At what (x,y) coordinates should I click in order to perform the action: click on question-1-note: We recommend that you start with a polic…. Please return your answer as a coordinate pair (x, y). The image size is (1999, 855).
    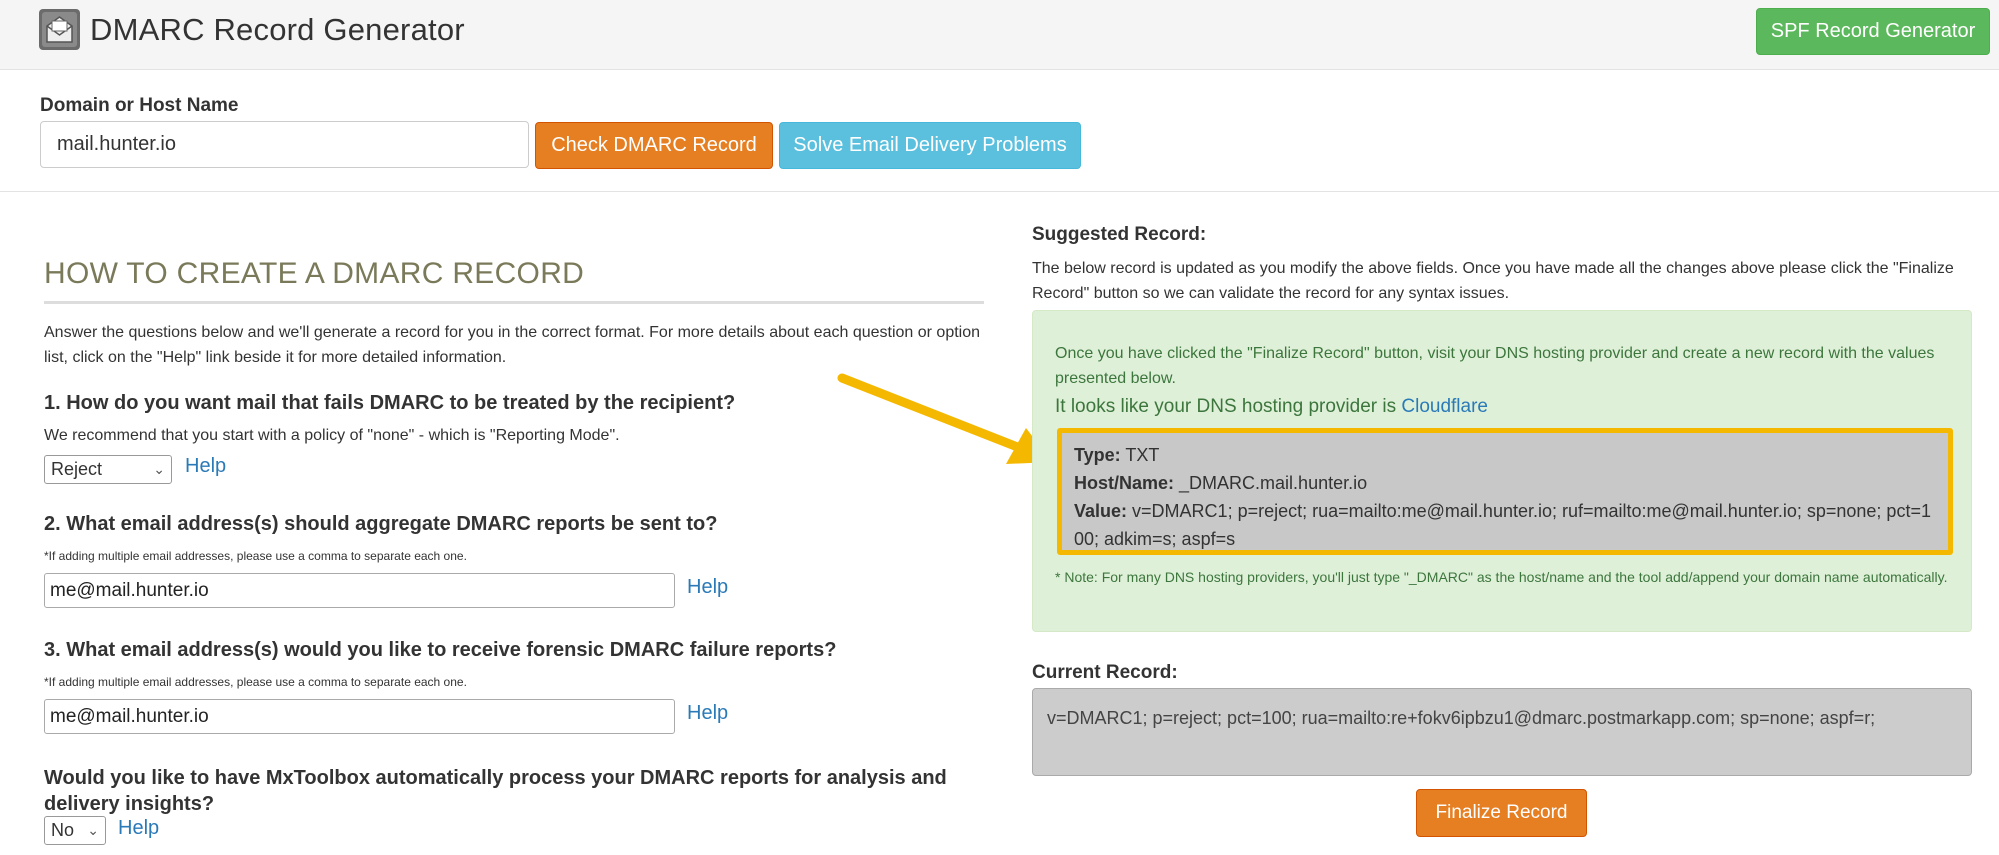
    Looking at the image, I should click on (332, 435).